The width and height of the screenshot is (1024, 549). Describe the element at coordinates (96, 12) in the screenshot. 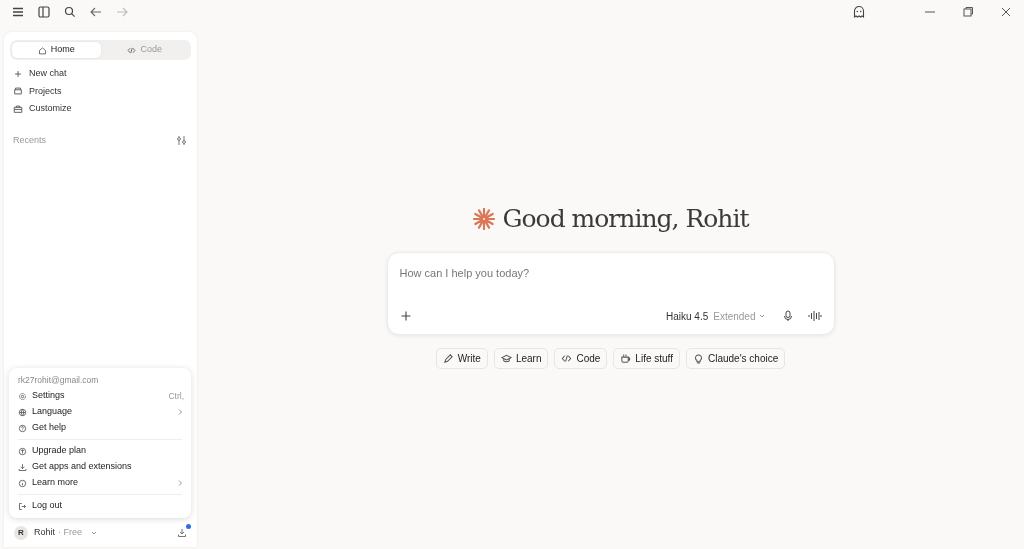

I see `back-arrow-icon` at that location.